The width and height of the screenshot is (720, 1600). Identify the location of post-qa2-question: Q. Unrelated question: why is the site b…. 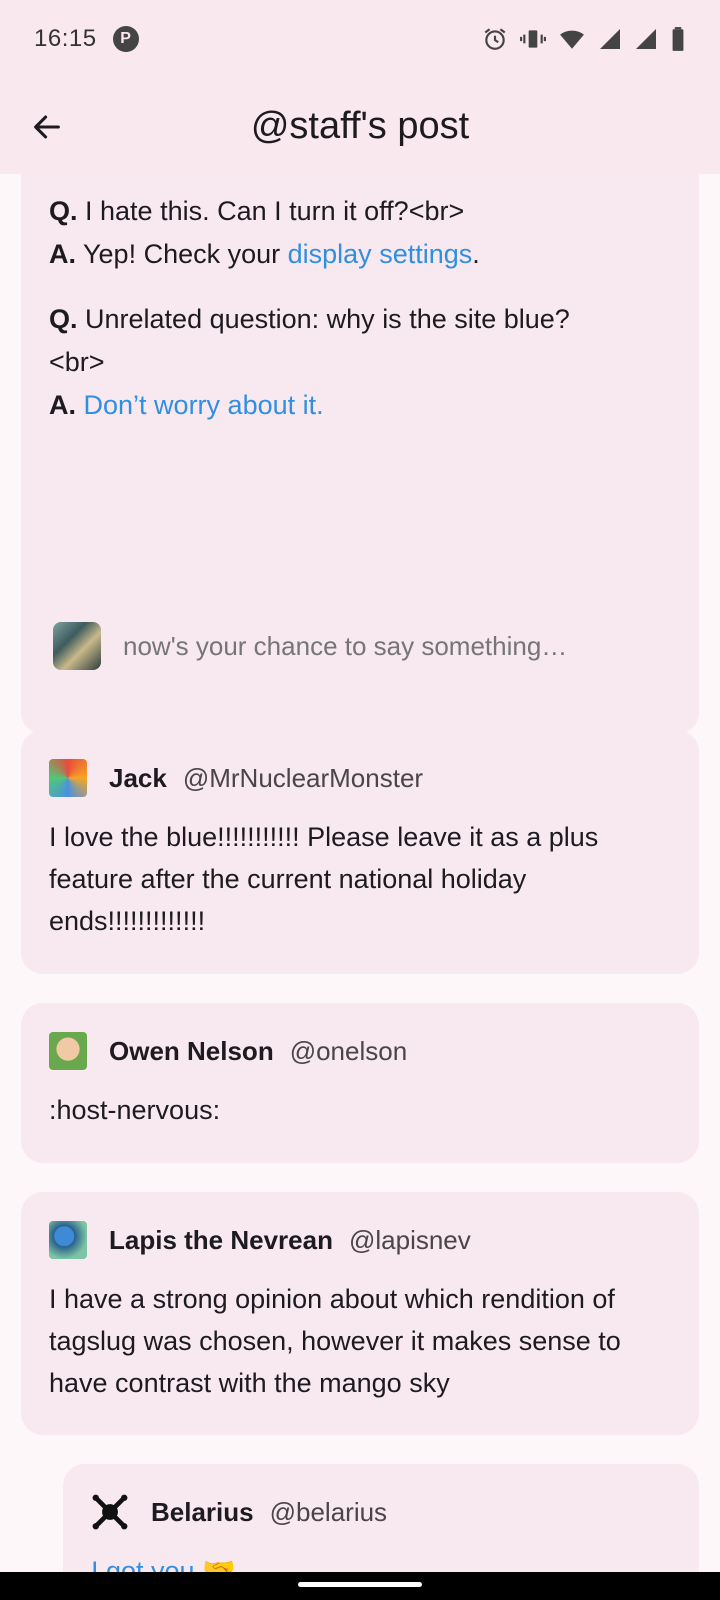
(360, 319).